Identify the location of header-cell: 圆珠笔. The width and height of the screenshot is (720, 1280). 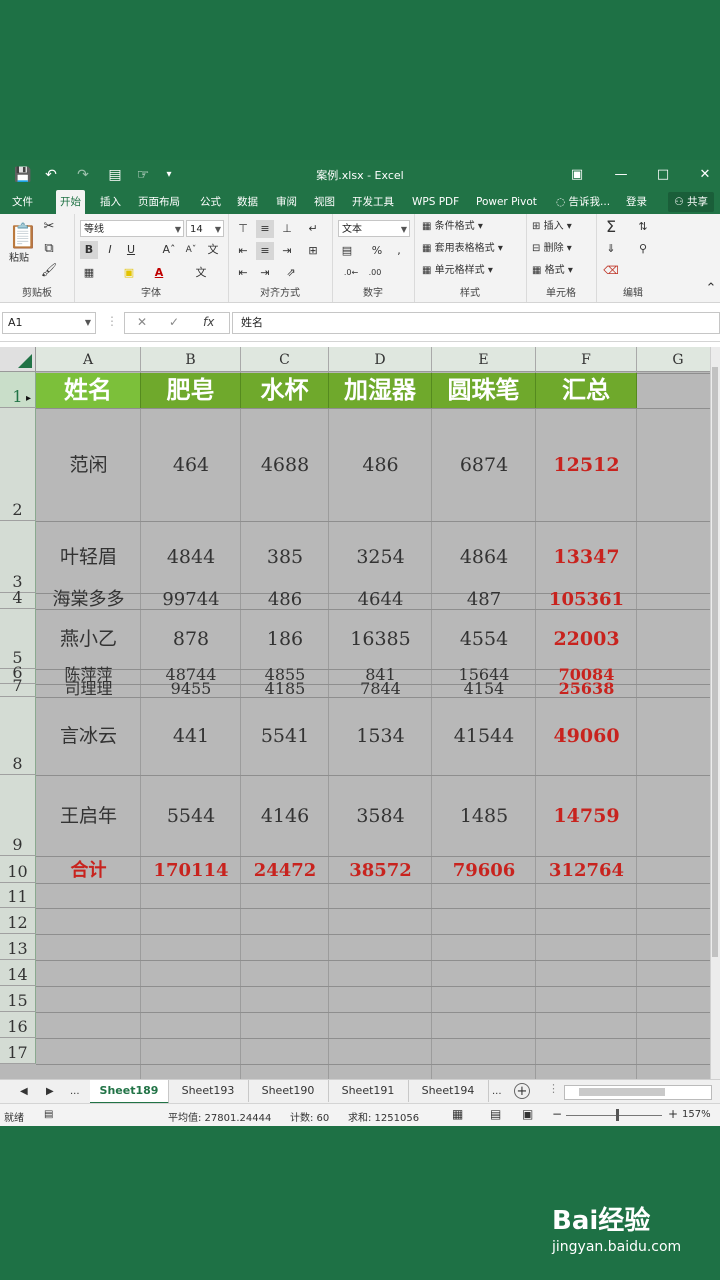
(484, 390).